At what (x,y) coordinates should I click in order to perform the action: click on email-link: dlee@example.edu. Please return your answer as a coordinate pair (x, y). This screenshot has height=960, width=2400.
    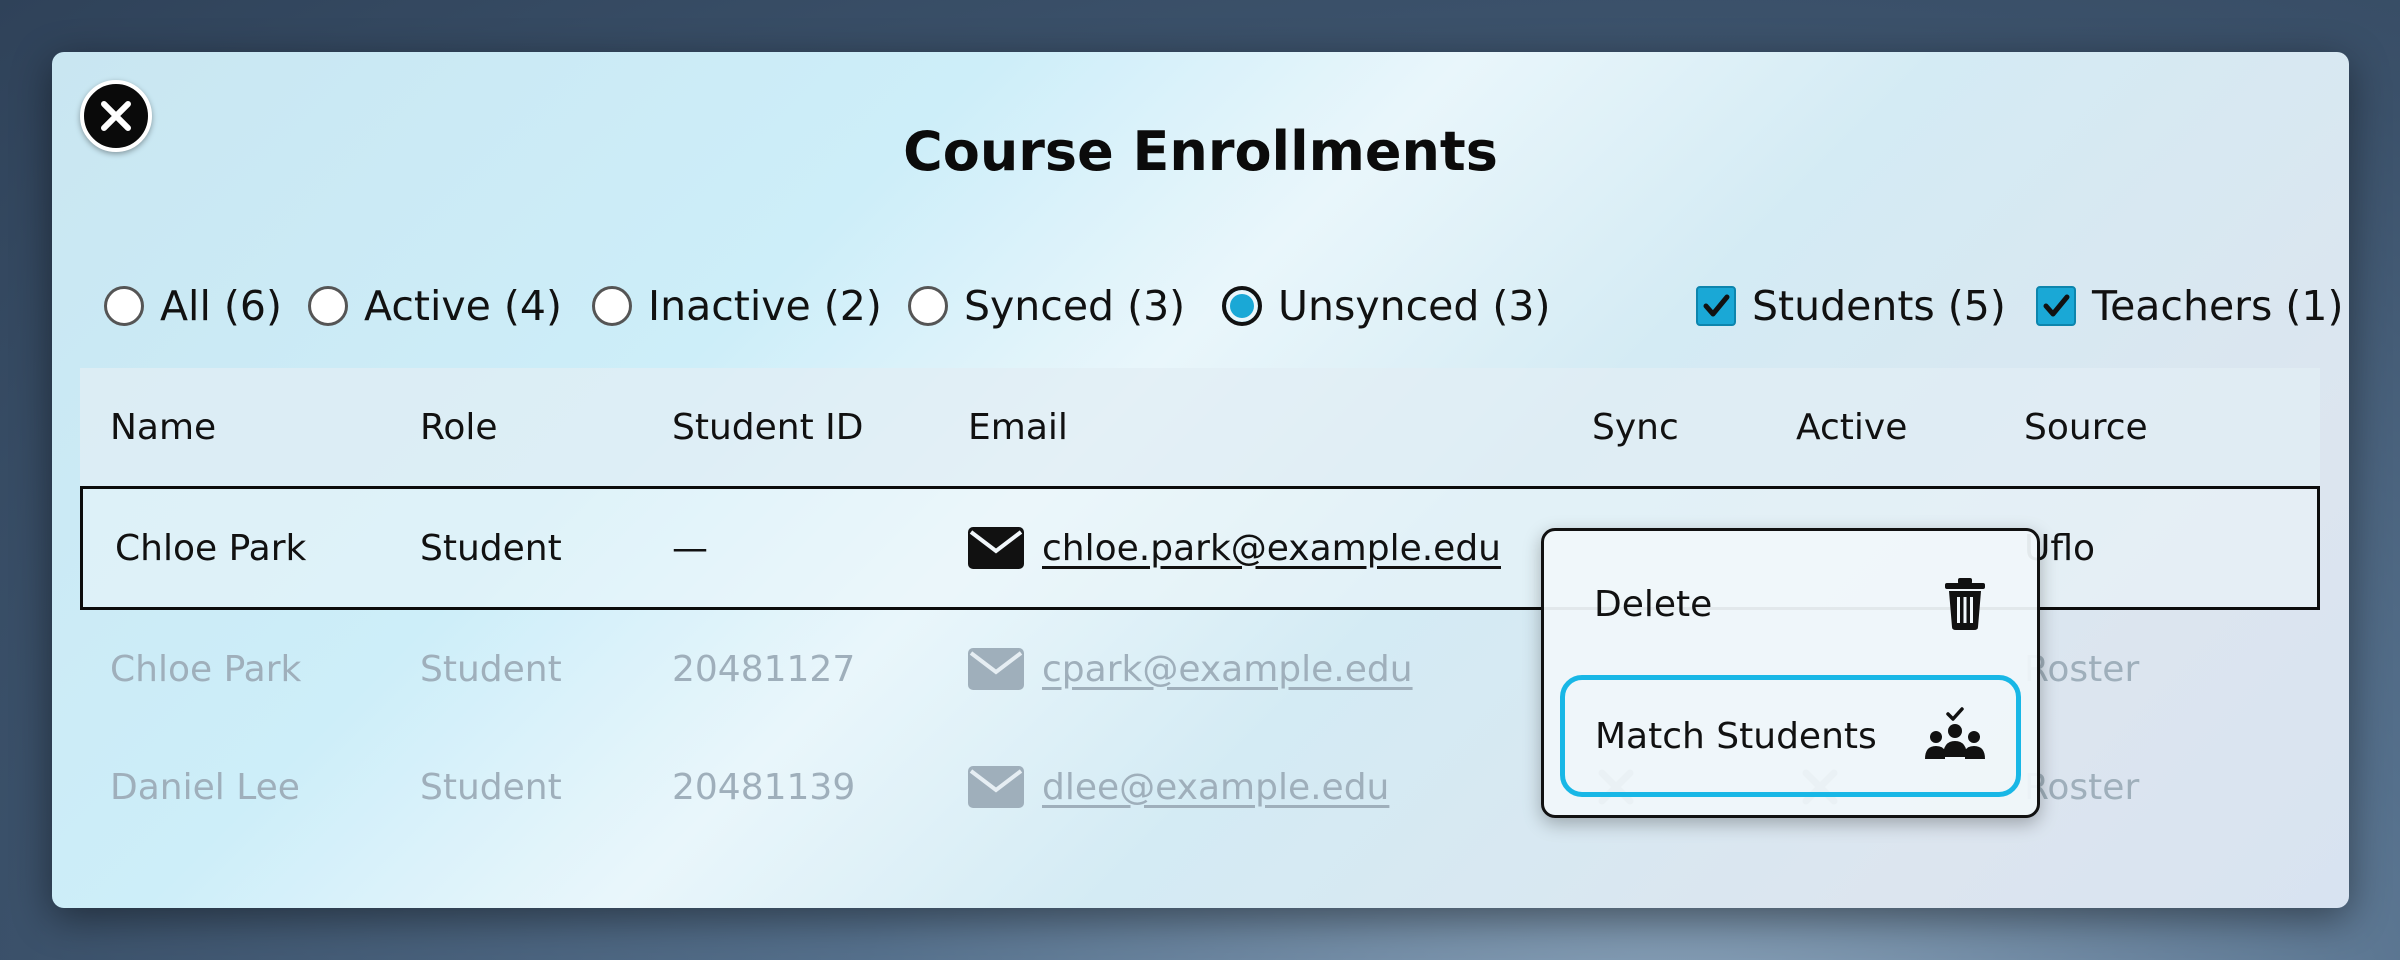
    Looking at the image, I should click on (1215, 787).